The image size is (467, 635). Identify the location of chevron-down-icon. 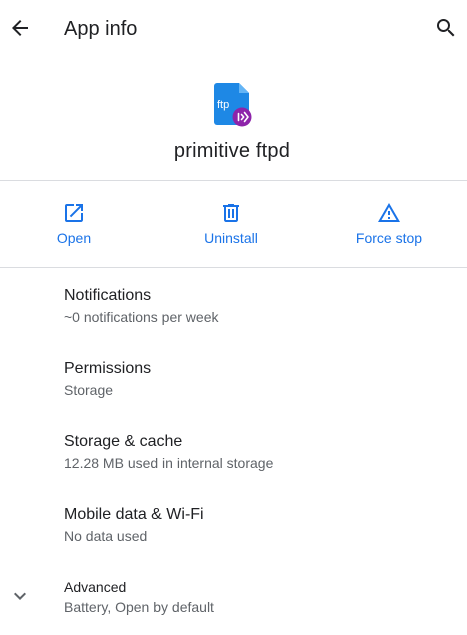
(20, 596).